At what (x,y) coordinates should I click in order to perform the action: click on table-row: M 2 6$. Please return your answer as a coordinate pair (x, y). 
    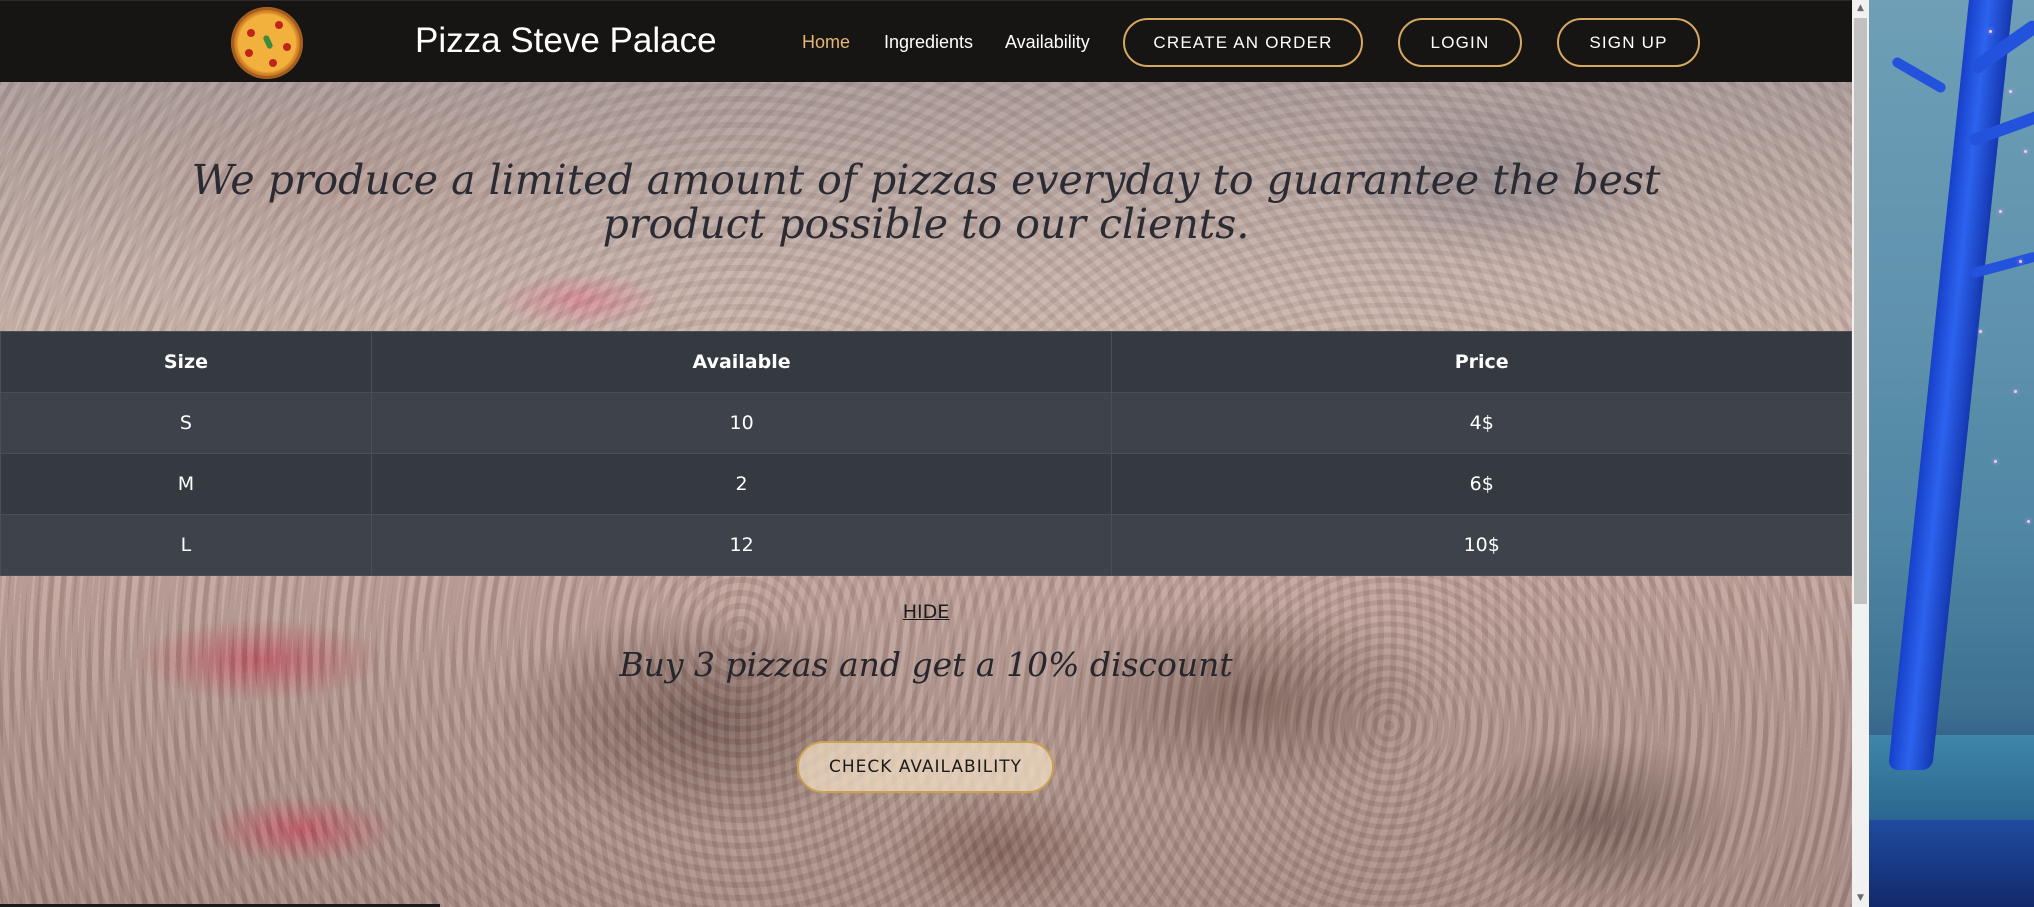
    Looking at the image, I should click on (926, 484).